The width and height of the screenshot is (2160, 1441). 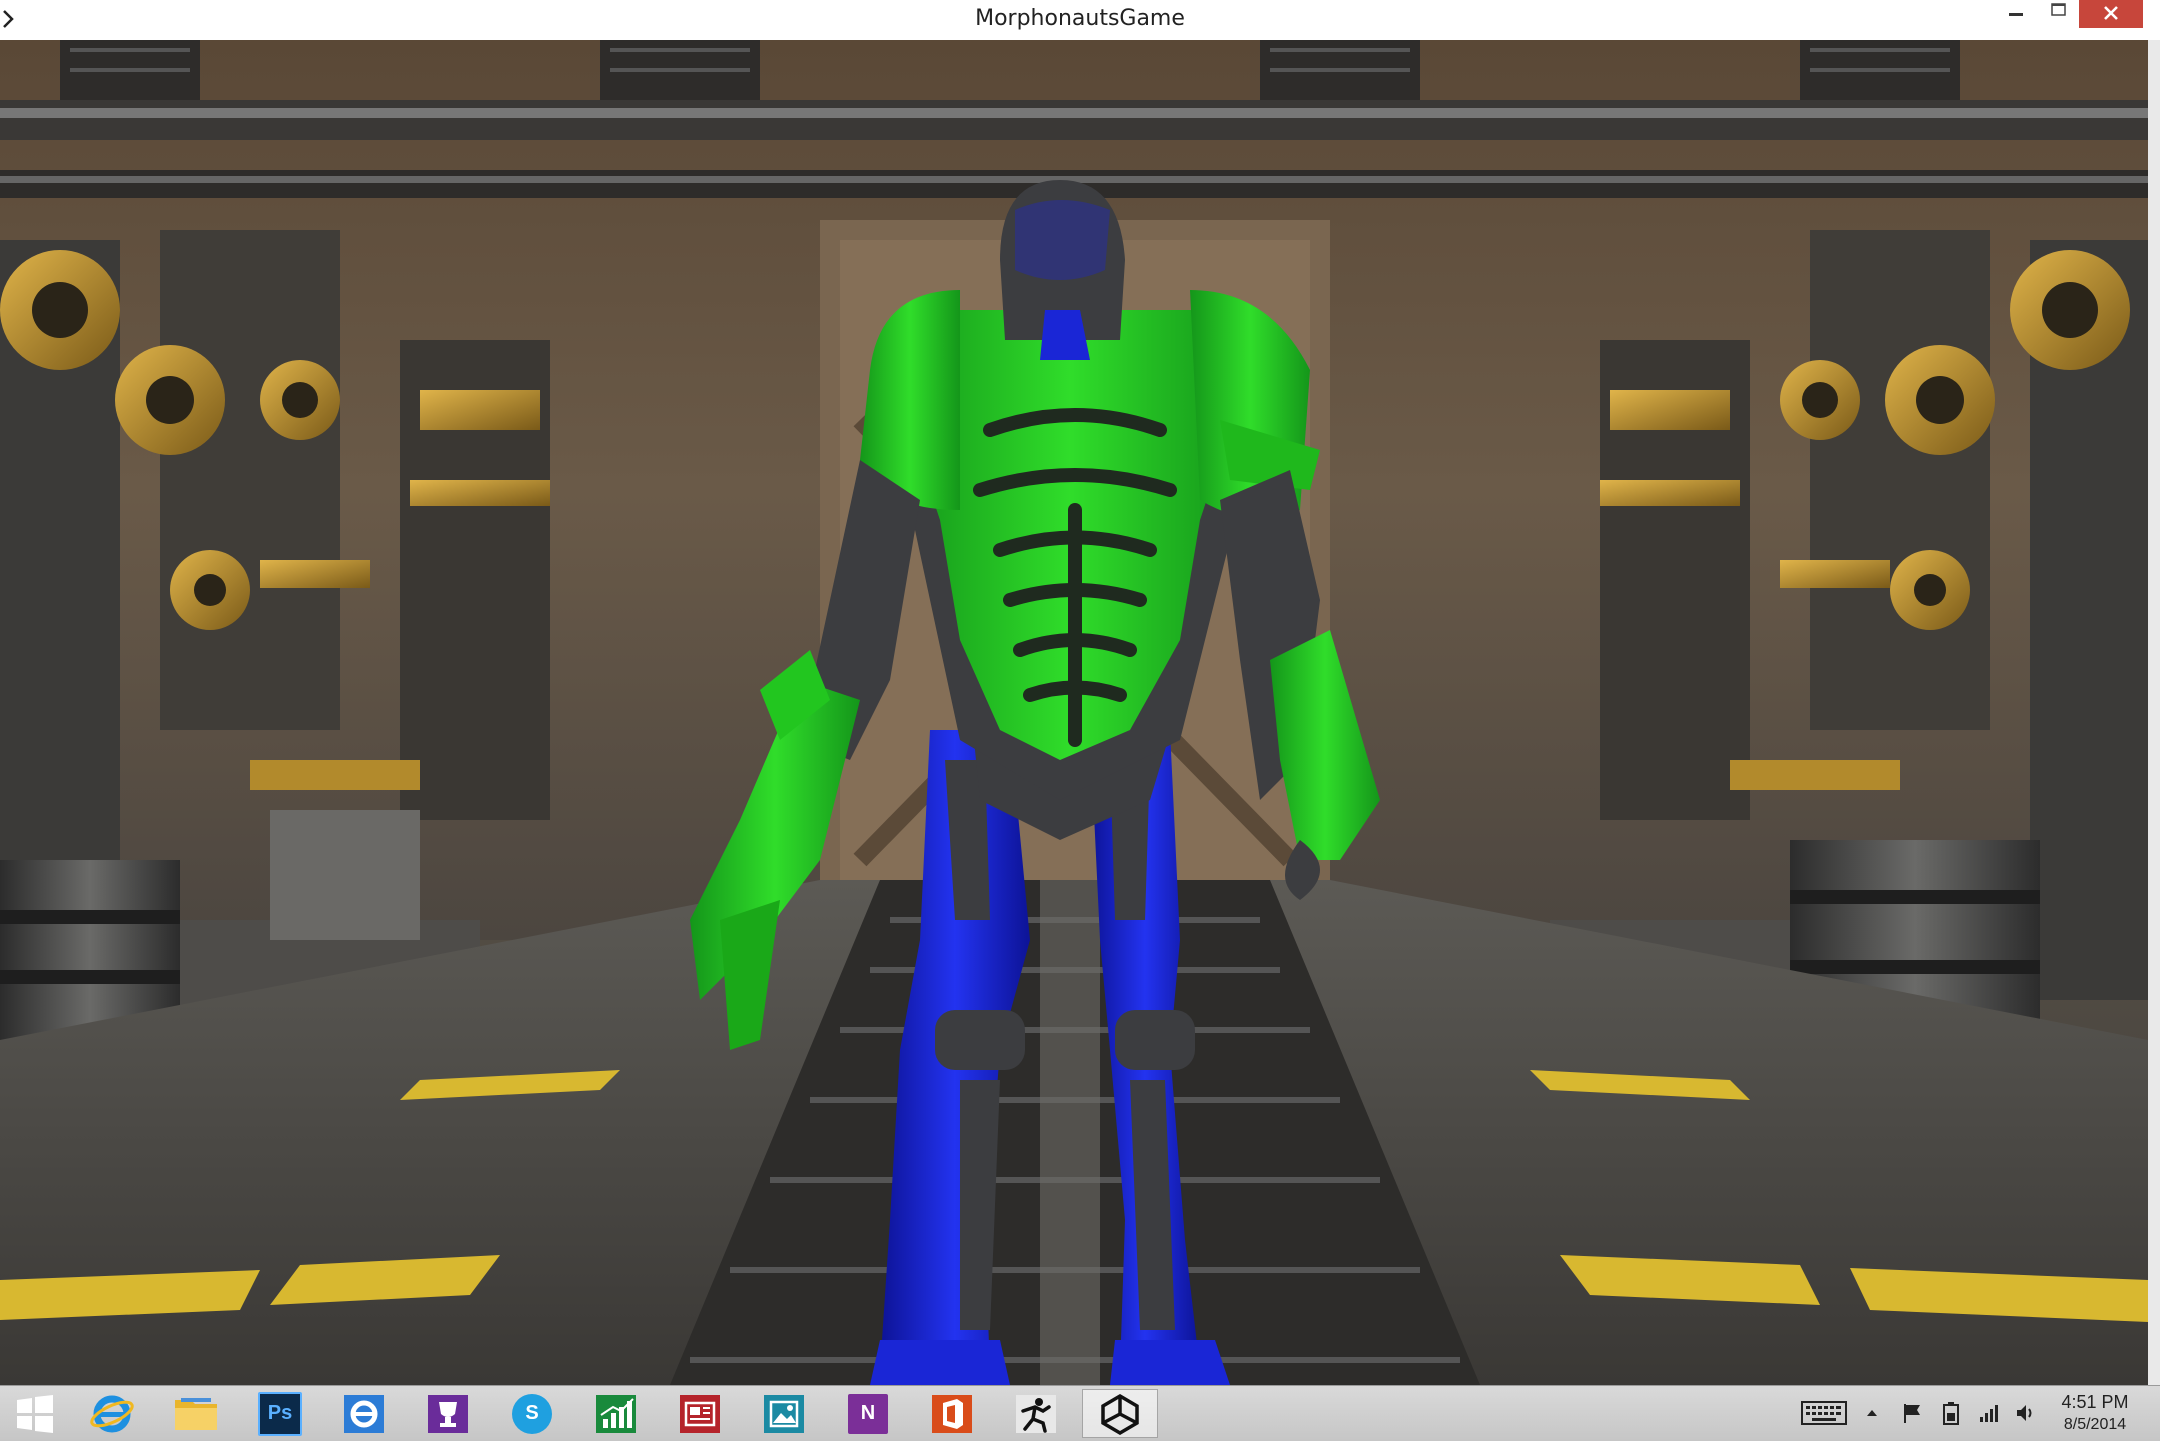 I want to click on volume-icon, so click(x=2024, y=1413).